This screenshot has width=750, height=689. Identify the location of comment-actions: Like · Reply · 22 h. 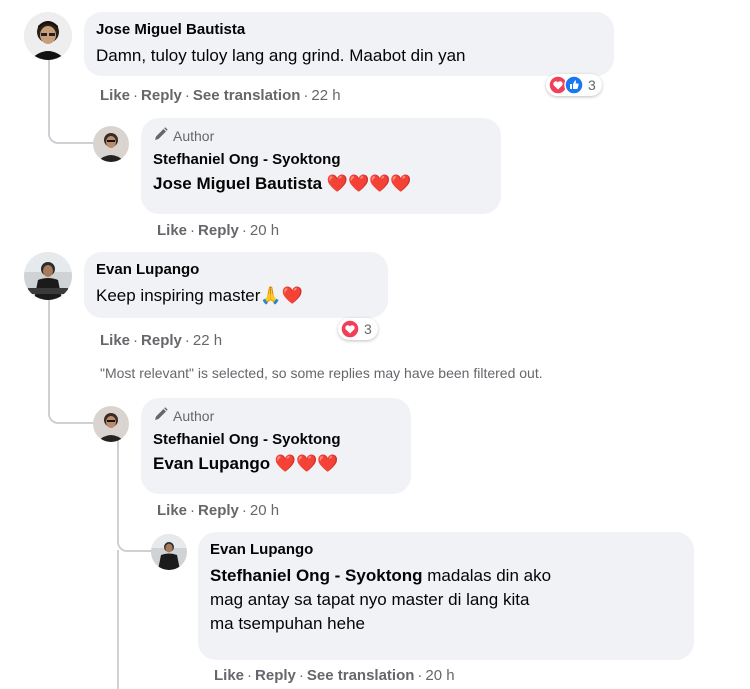
(161, 340).